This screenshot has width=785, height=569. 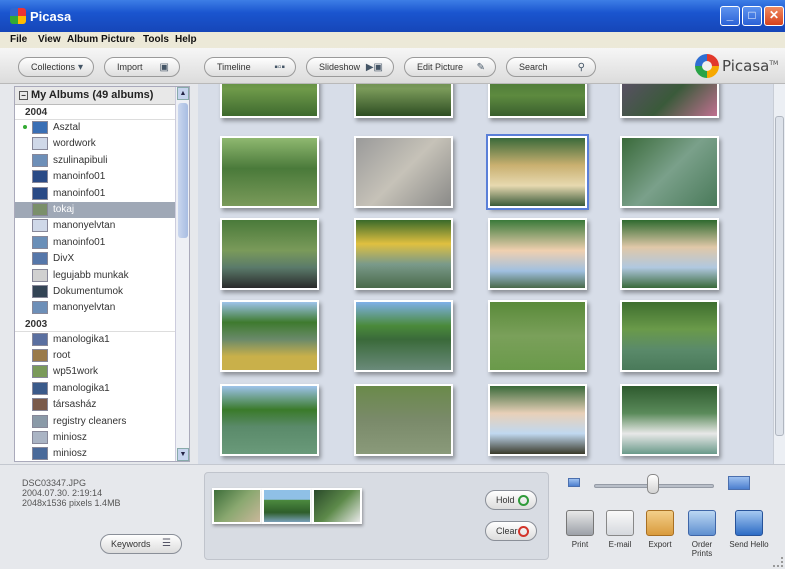 What do you see at coordinates (118, 39) in the screenshot?
I see `menu-picture: Picture` at bounding box center [118, 39].